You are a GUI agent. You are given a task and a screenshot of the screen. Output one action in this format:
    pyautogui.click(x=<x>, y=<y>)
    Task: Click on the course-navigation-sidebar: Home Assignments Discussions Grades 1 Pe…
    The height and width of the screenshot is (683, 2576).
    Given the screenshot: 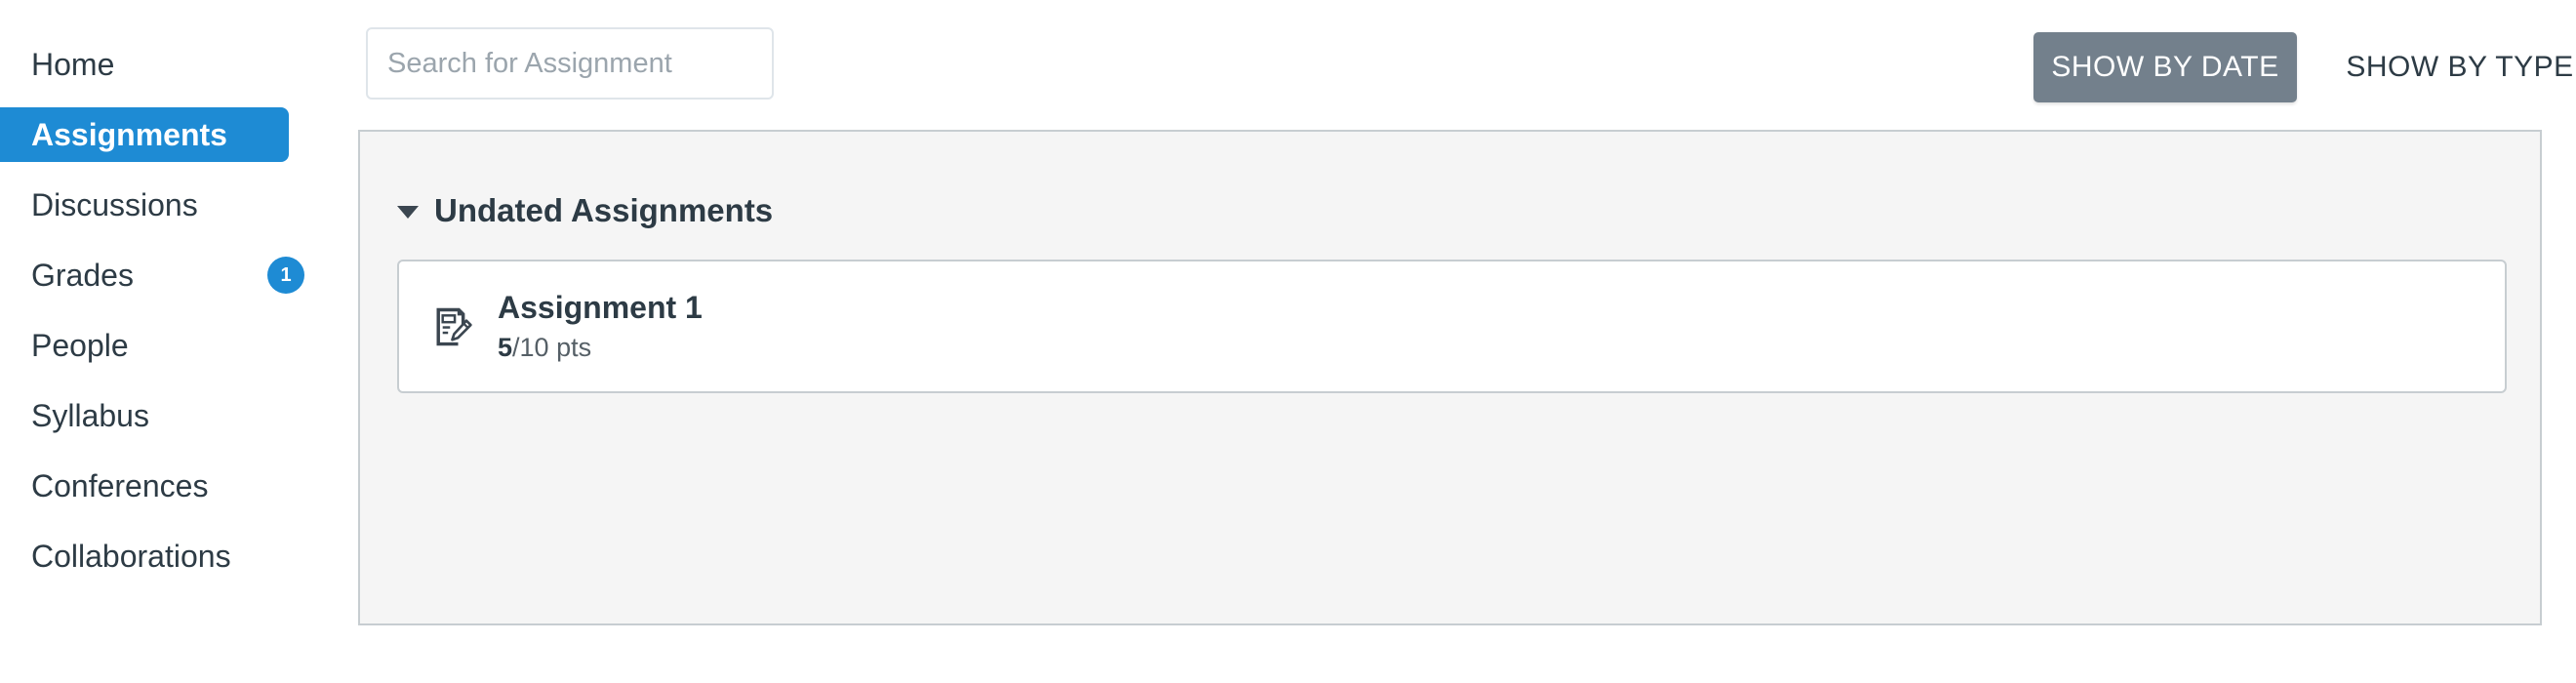 What is the action you would take?
    pyautogui.click(x=161, y=341)
    